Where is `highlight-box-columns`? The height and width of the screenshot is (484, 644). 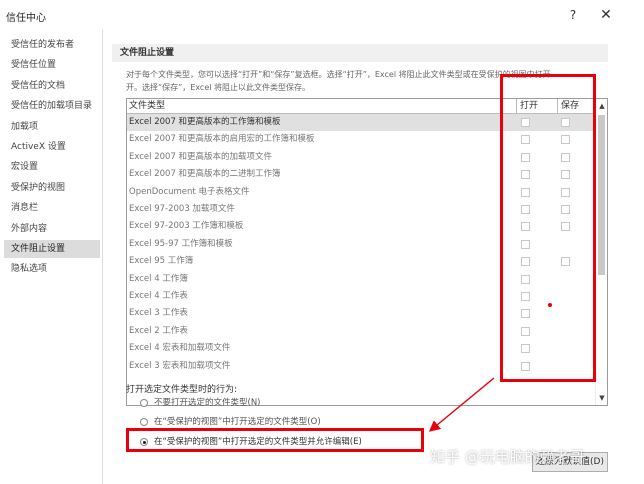 highlight-box-columns is located at coordinates (548, 228).